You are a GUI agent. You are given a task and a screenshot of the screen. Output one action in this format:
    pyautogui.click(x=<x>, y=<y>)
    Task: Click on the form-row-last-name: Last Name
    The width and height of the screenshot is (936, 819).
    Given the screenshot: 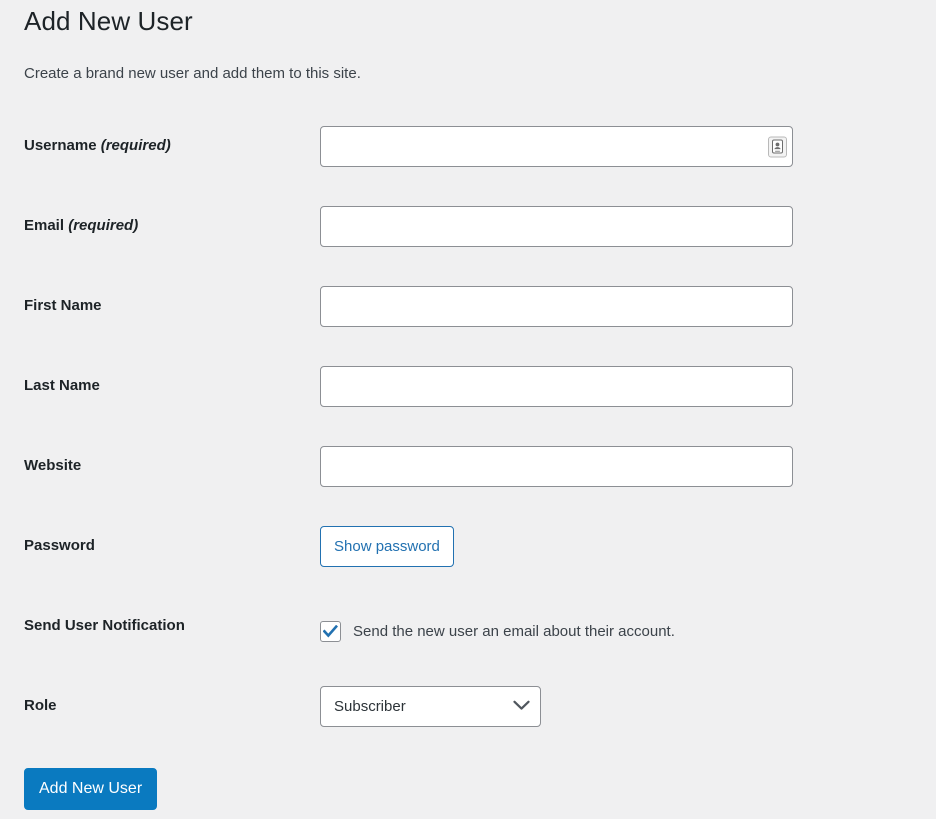 What is the action you would take?
    pyautogui.click(x=468, y=406)
    